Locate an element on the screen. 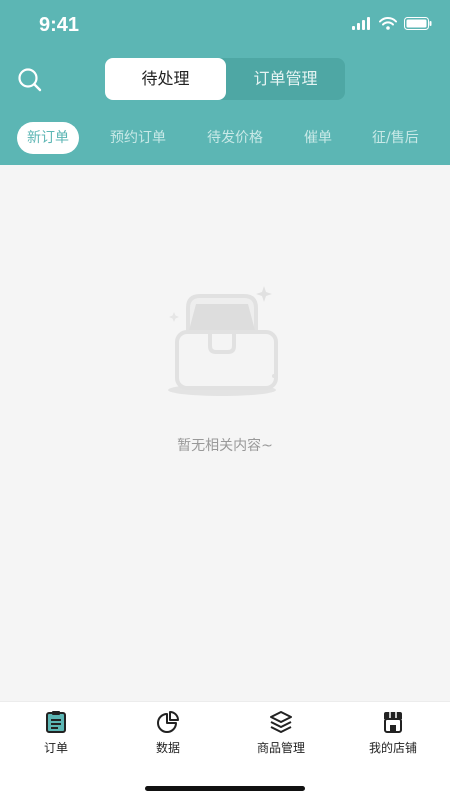 The image size is (450, 801). signal-icon is located at coordinates (361, 23).